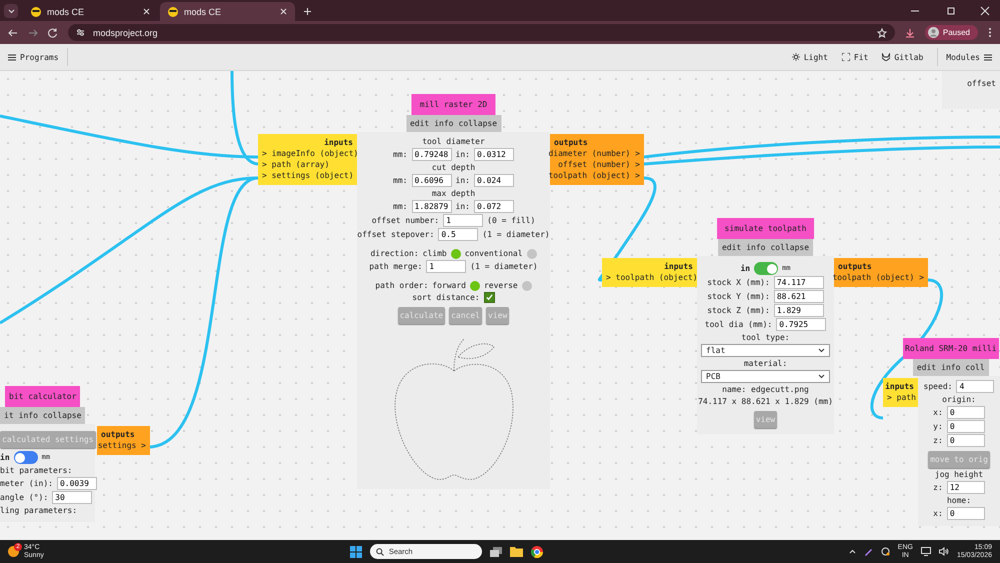 The height and width of the screenshot is (563, 1000). What do you see at coordinates (511, 220) in the screenshot?
I see `field-note: (0 = fill)` at bounding box center [511, 220].